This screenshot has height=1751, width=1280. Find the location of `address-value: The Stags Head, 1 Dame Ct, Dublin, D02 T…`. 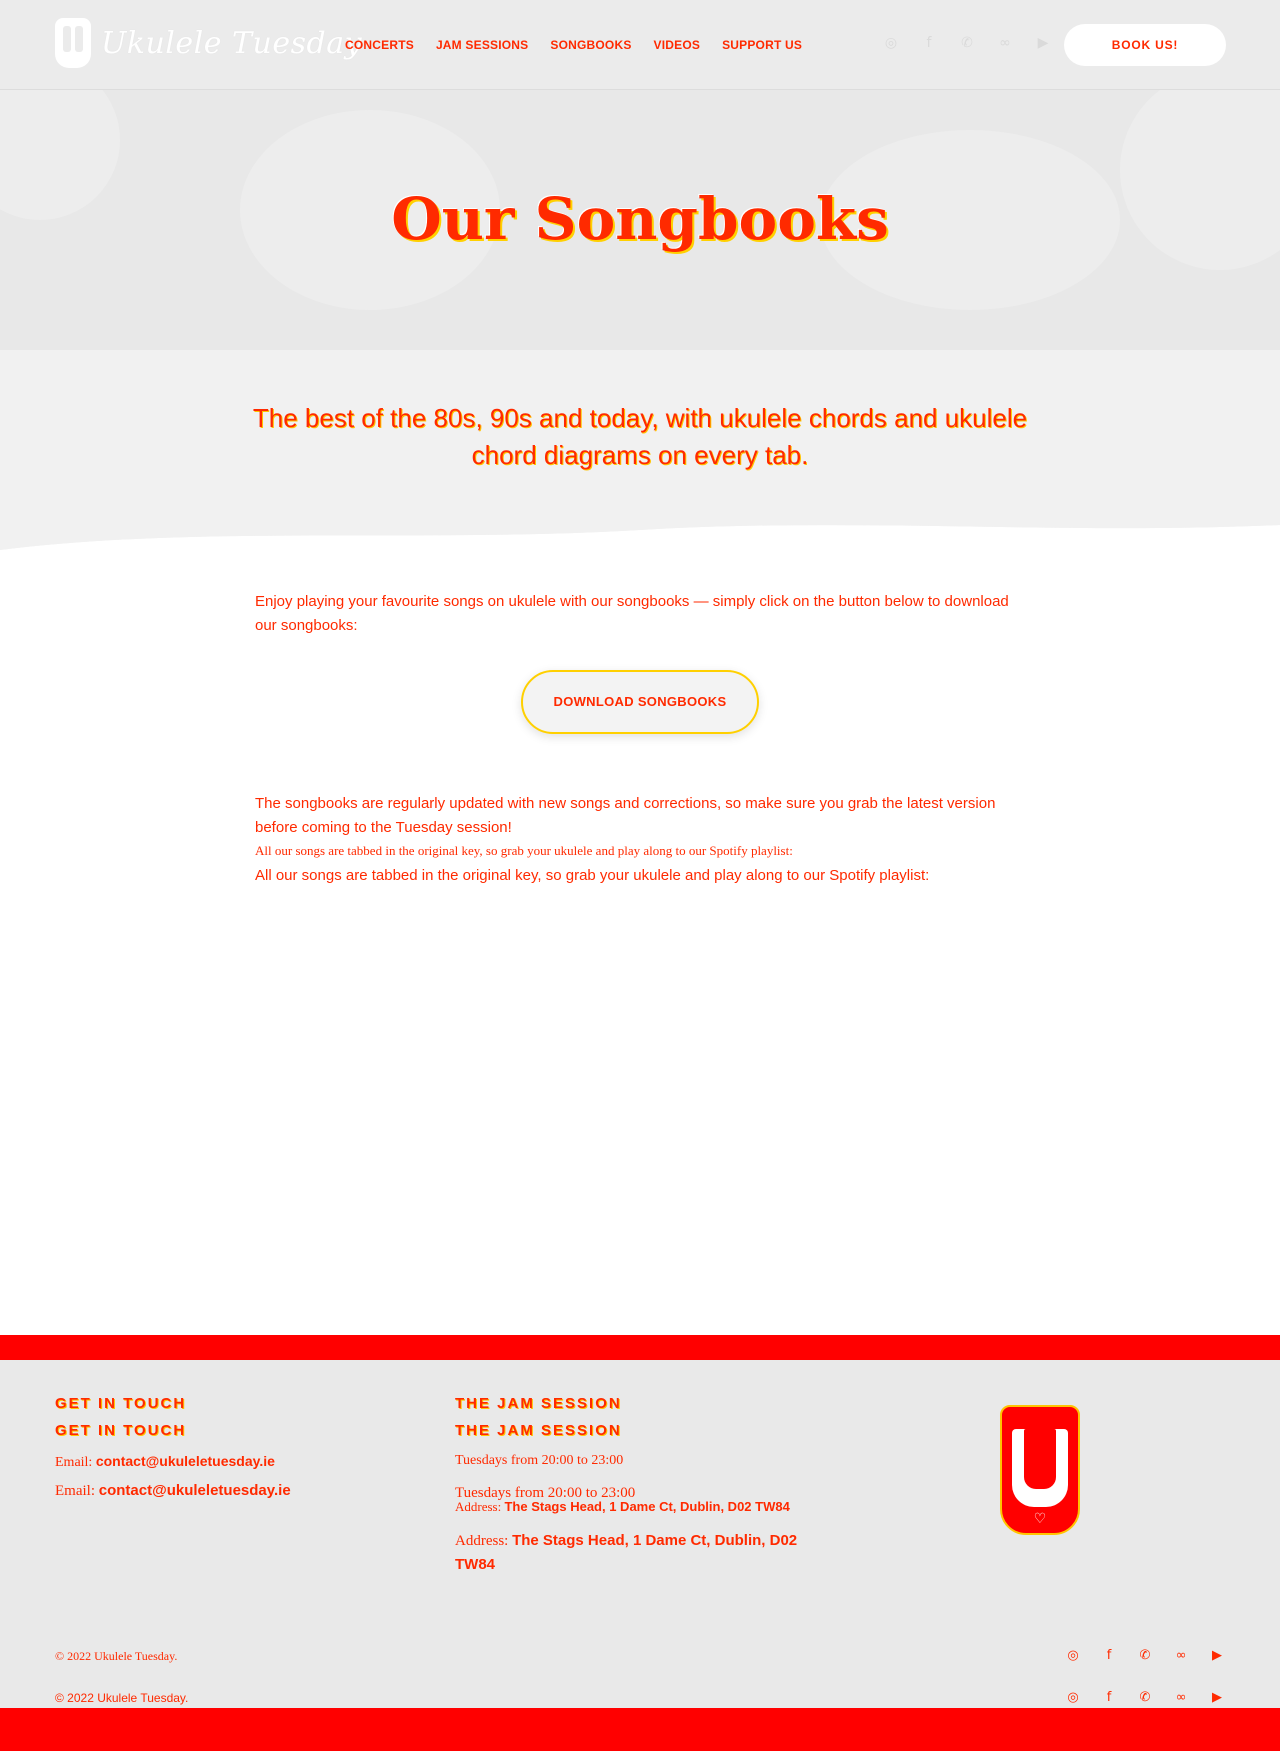

address-value: The Stags Head, 1 Dame Ct, Dublin, D02 T… is located at coordinates (646, 1506).